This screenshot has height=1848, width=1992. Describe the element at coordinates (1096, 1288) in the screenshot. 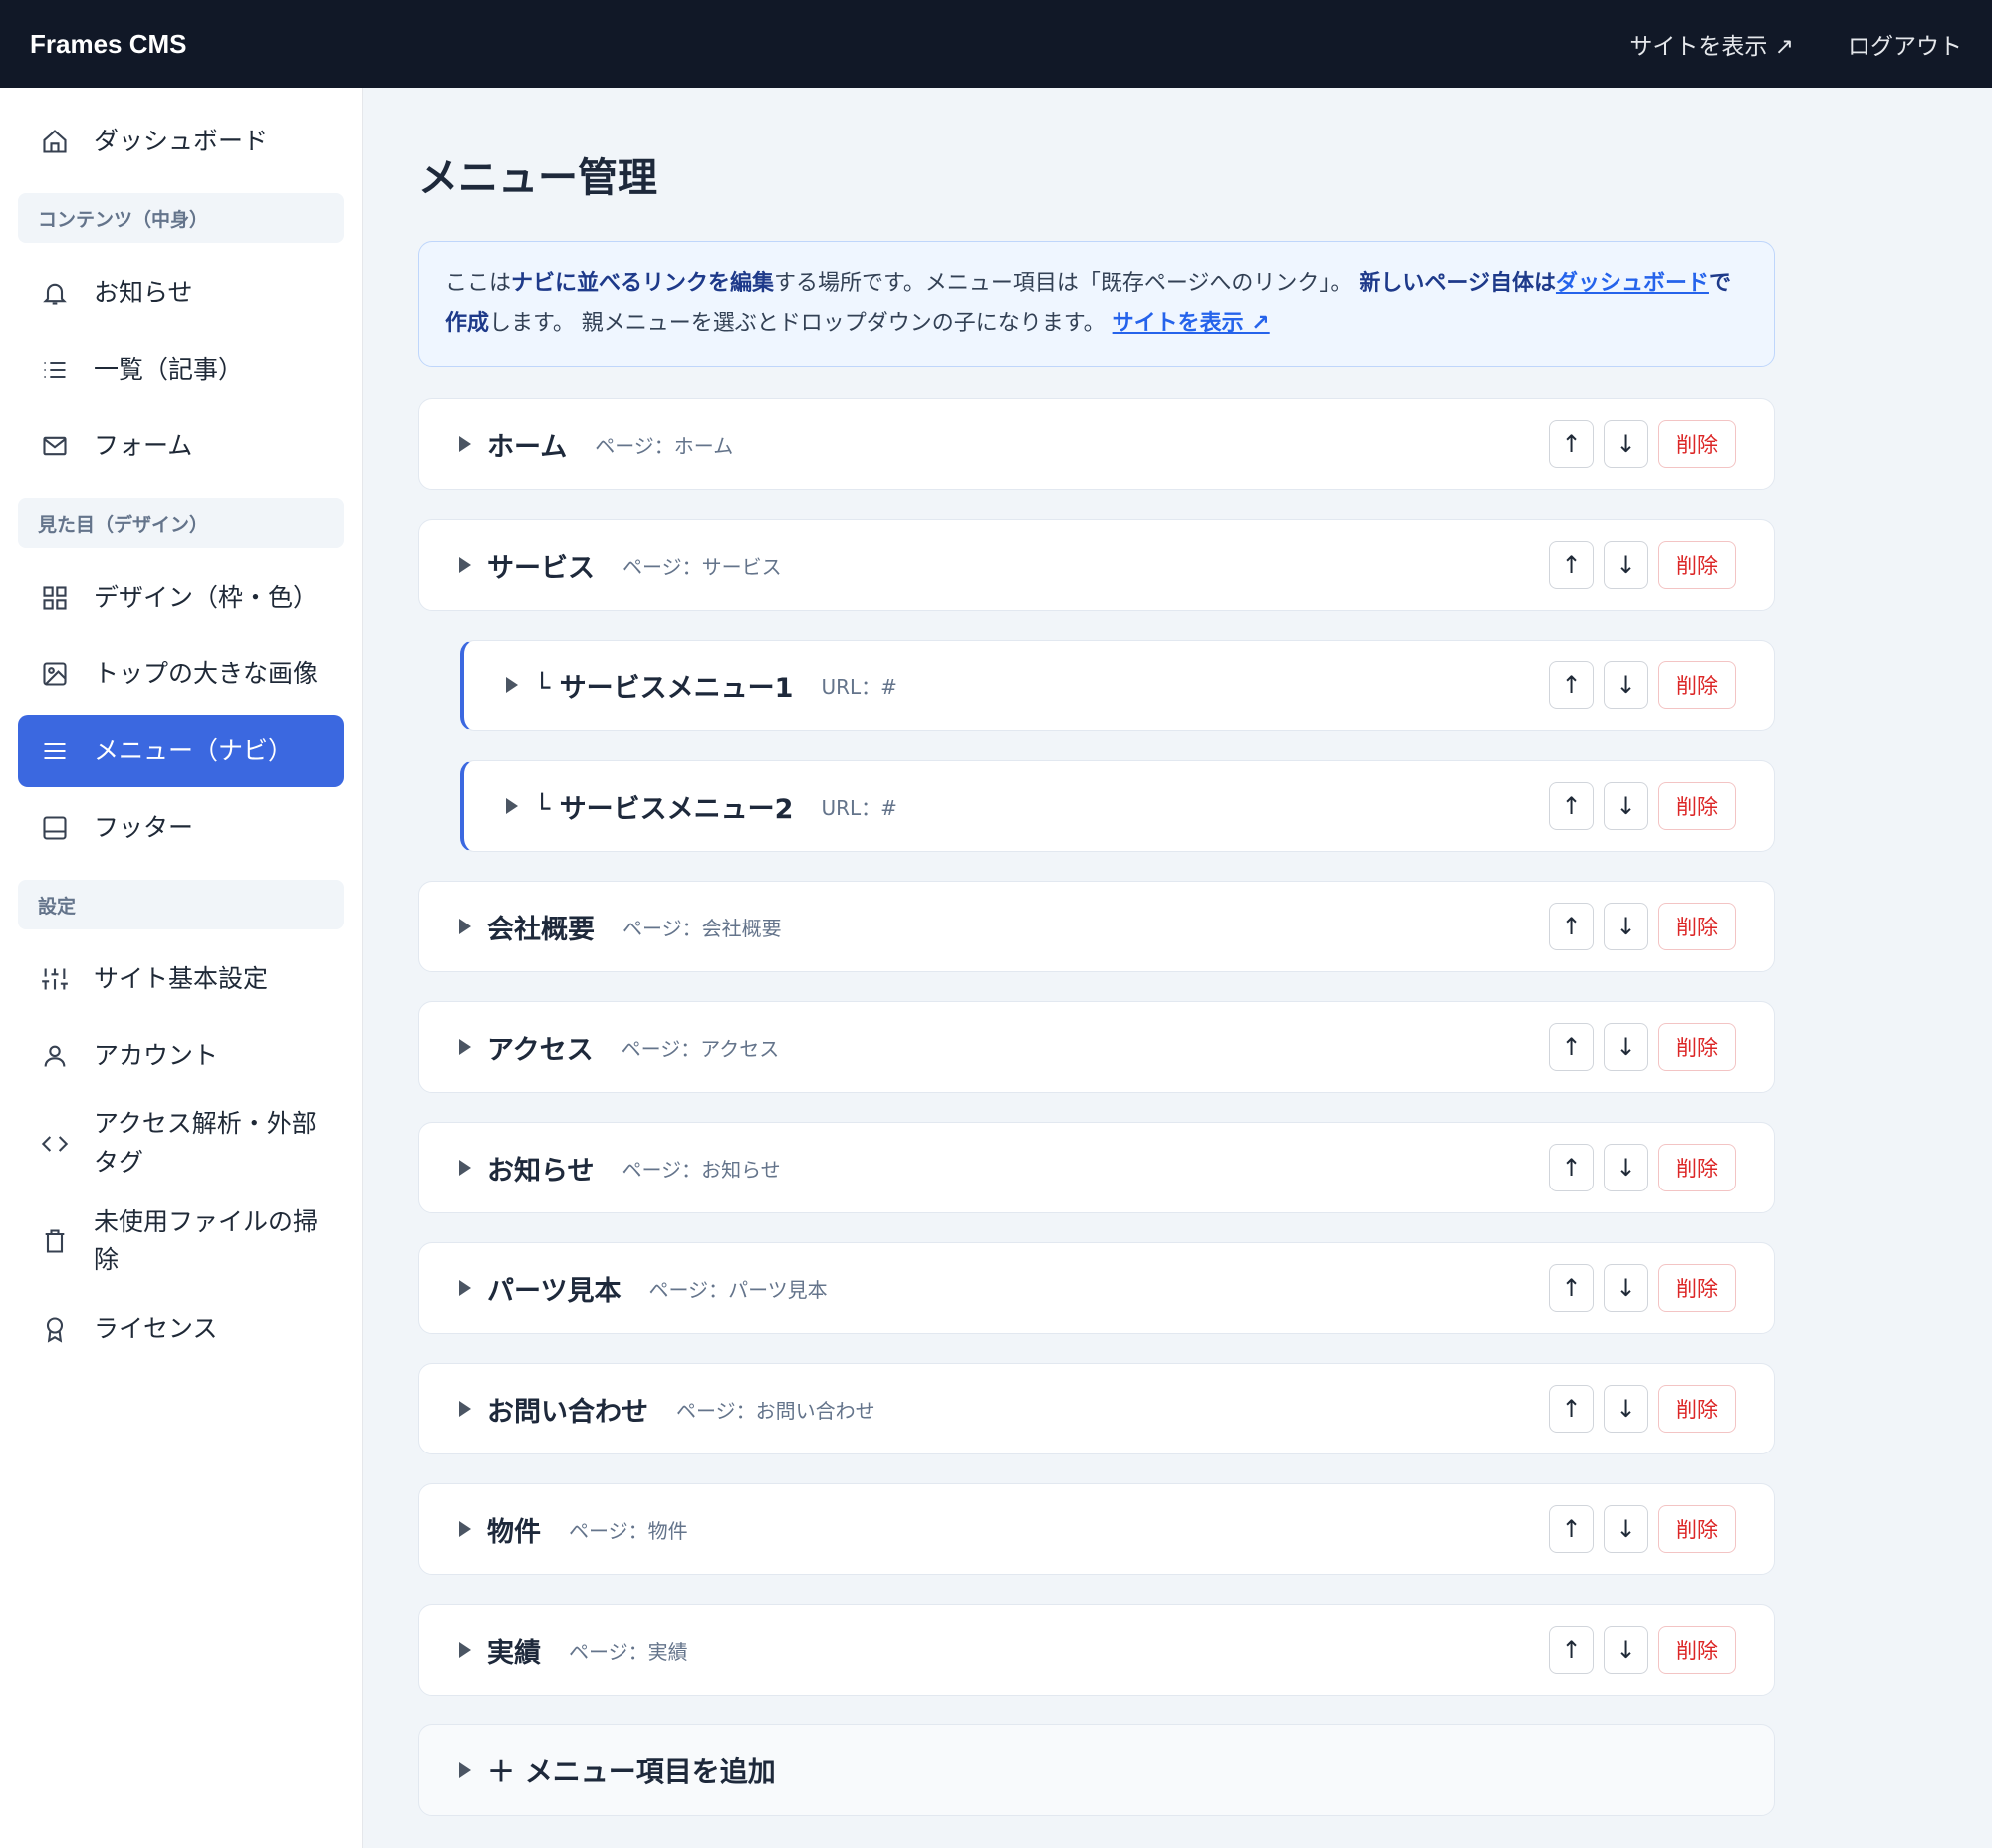

I see `menu-item-row: パーツ見本 ページ：パーツ見本 ↑ ↓ 削除` at that location.